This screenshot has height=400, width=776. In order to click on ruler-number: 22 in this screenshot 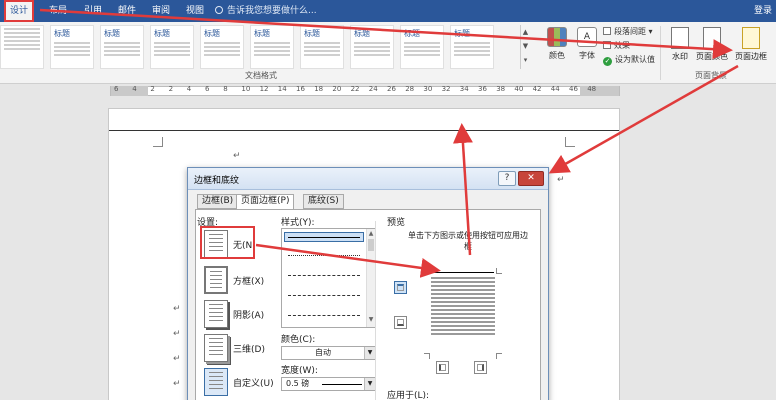, I will do `click(355, 89)`.